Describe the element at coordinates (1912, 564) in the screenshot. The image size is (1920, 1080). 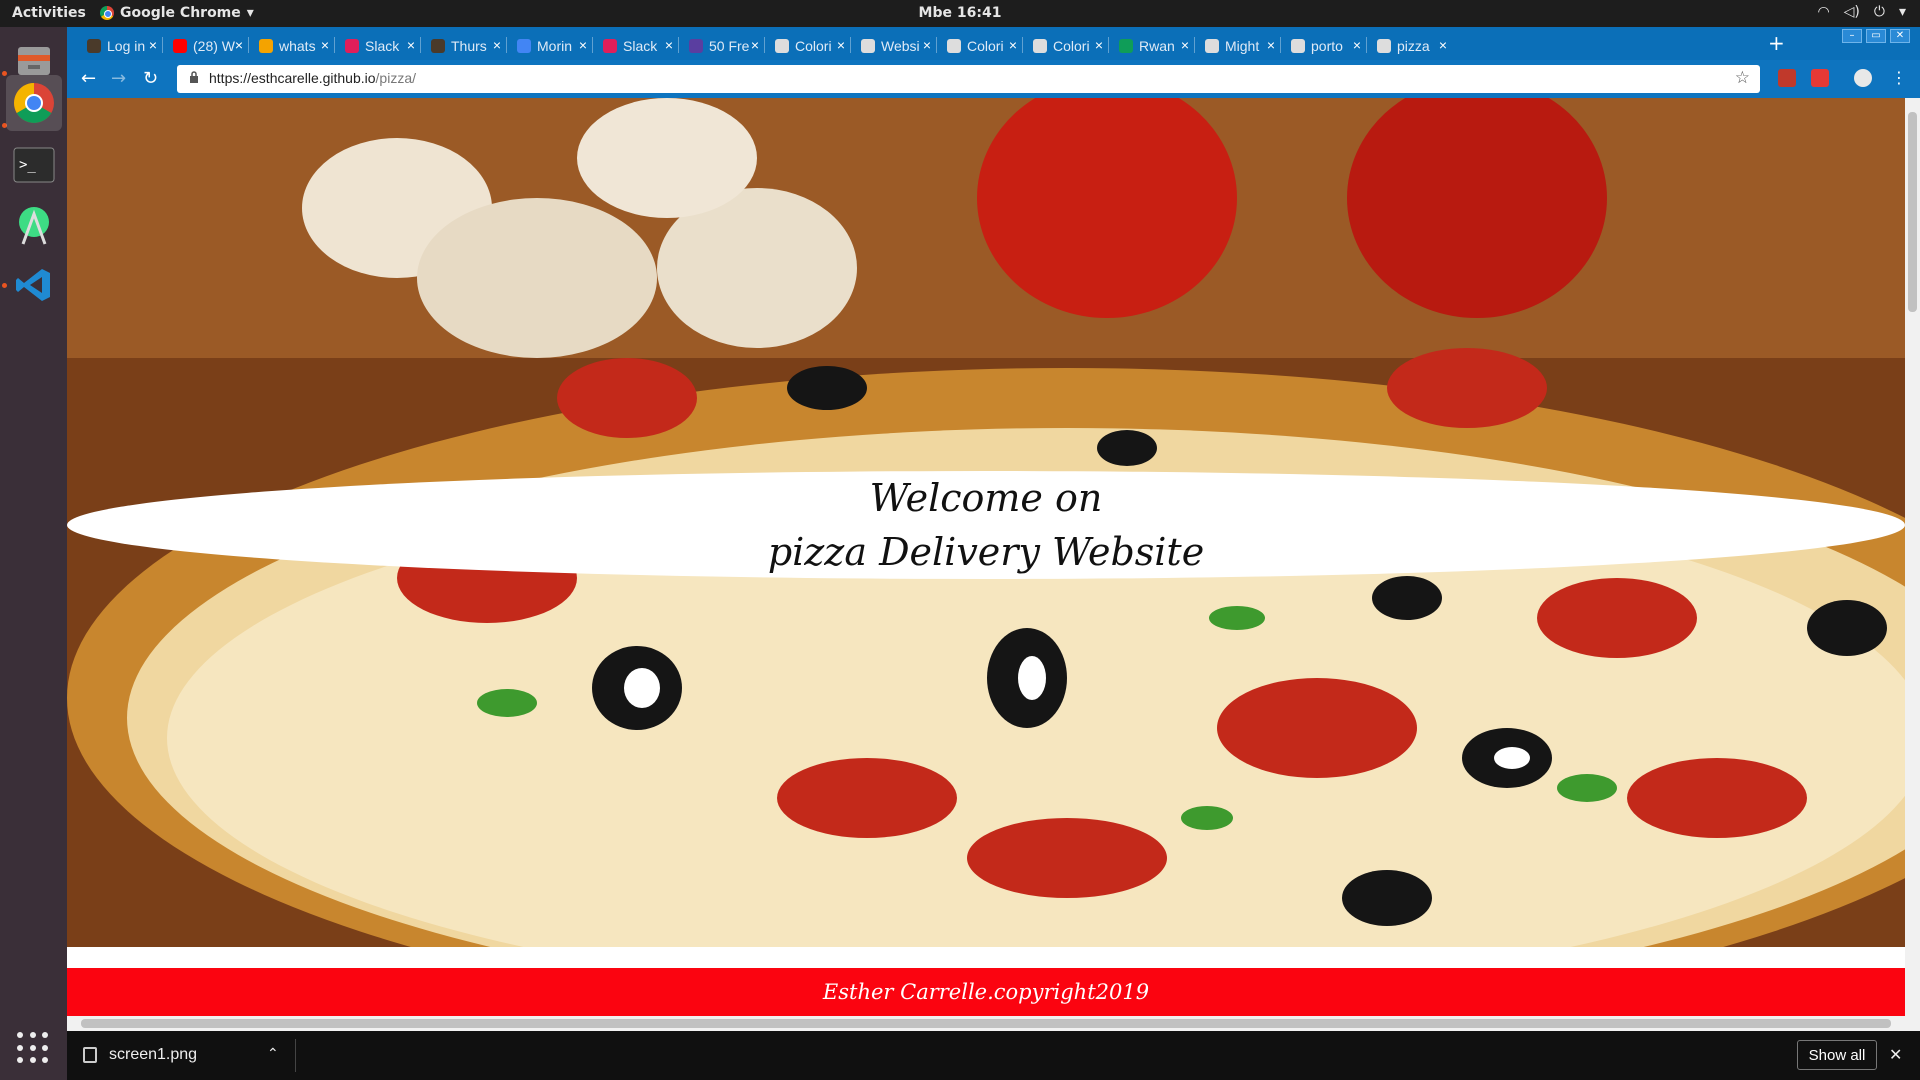
I see `vertical-scrollbar` at that location.